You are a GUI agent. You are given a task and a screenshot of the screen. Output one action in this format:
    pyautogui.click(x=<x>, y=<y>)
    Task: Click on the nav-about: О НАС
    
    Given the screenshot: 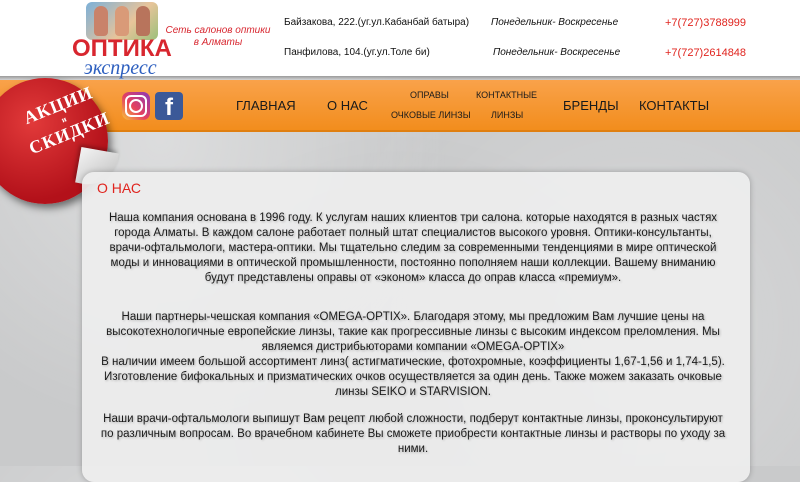 What is the action you would take?
    pyautogui.click(x=347, y=105)
    